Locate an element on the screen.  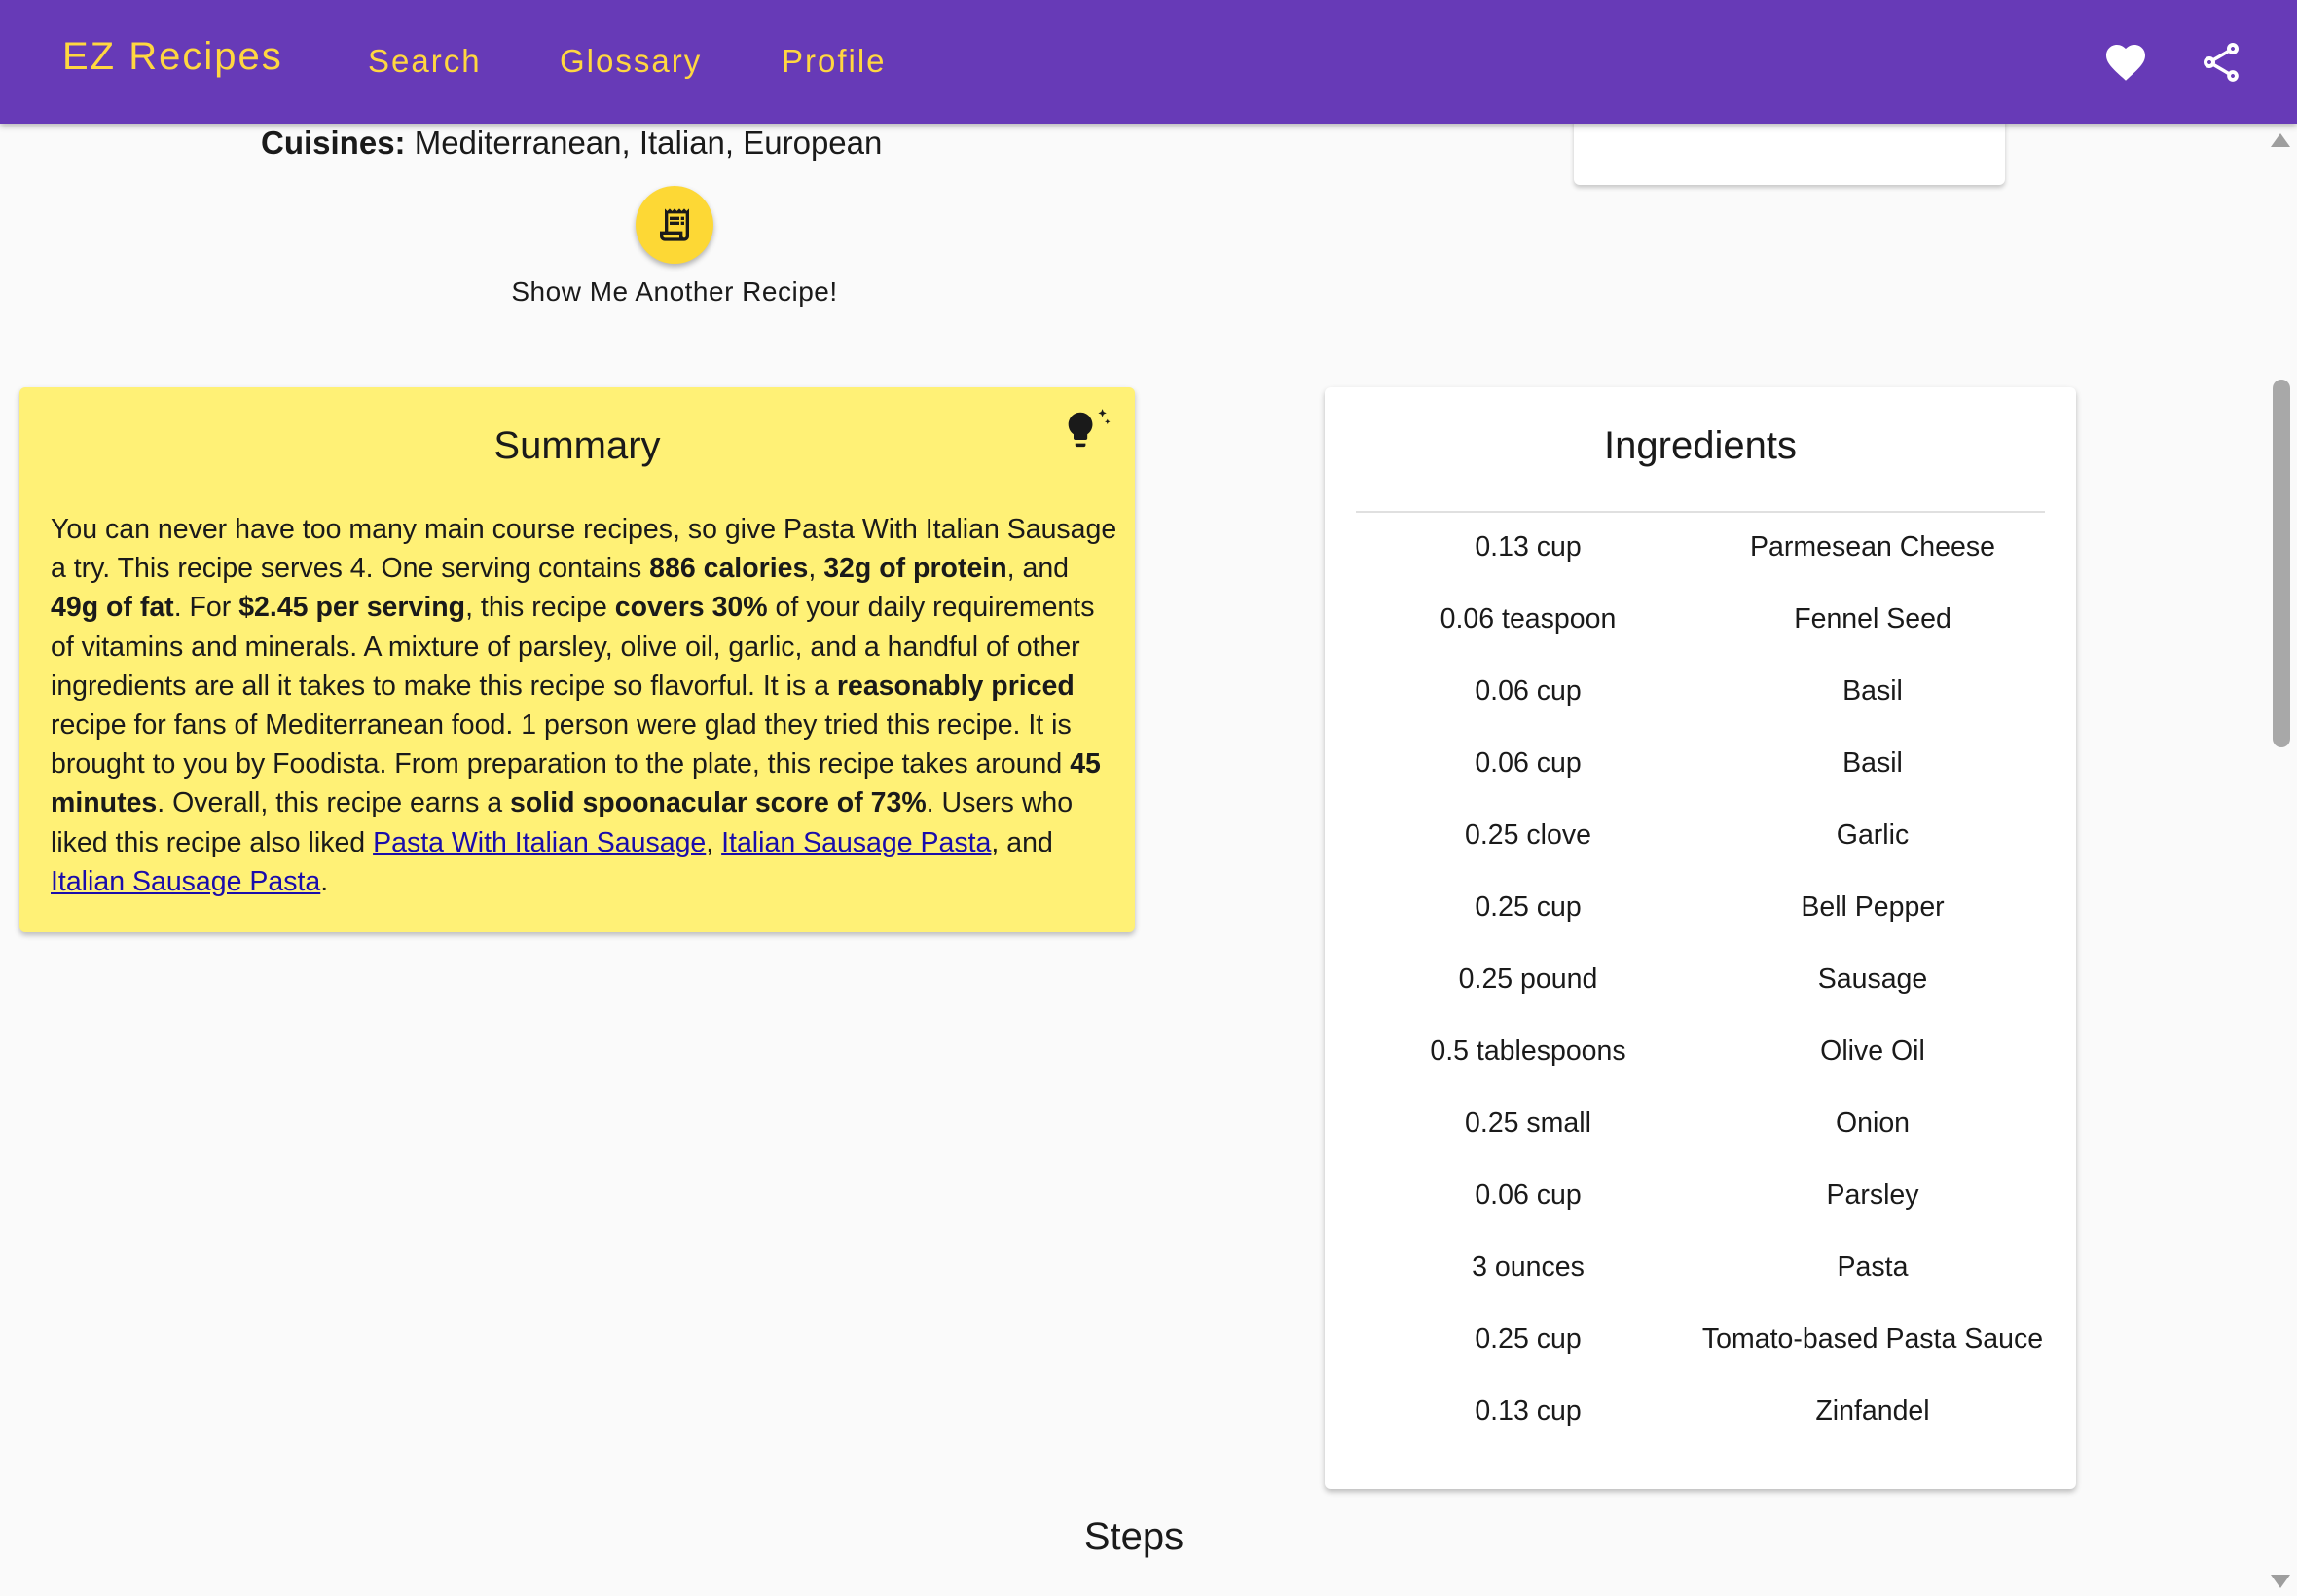
ingredient-amount: 0.06 teaspoon is located at coordinates (1528, 619).